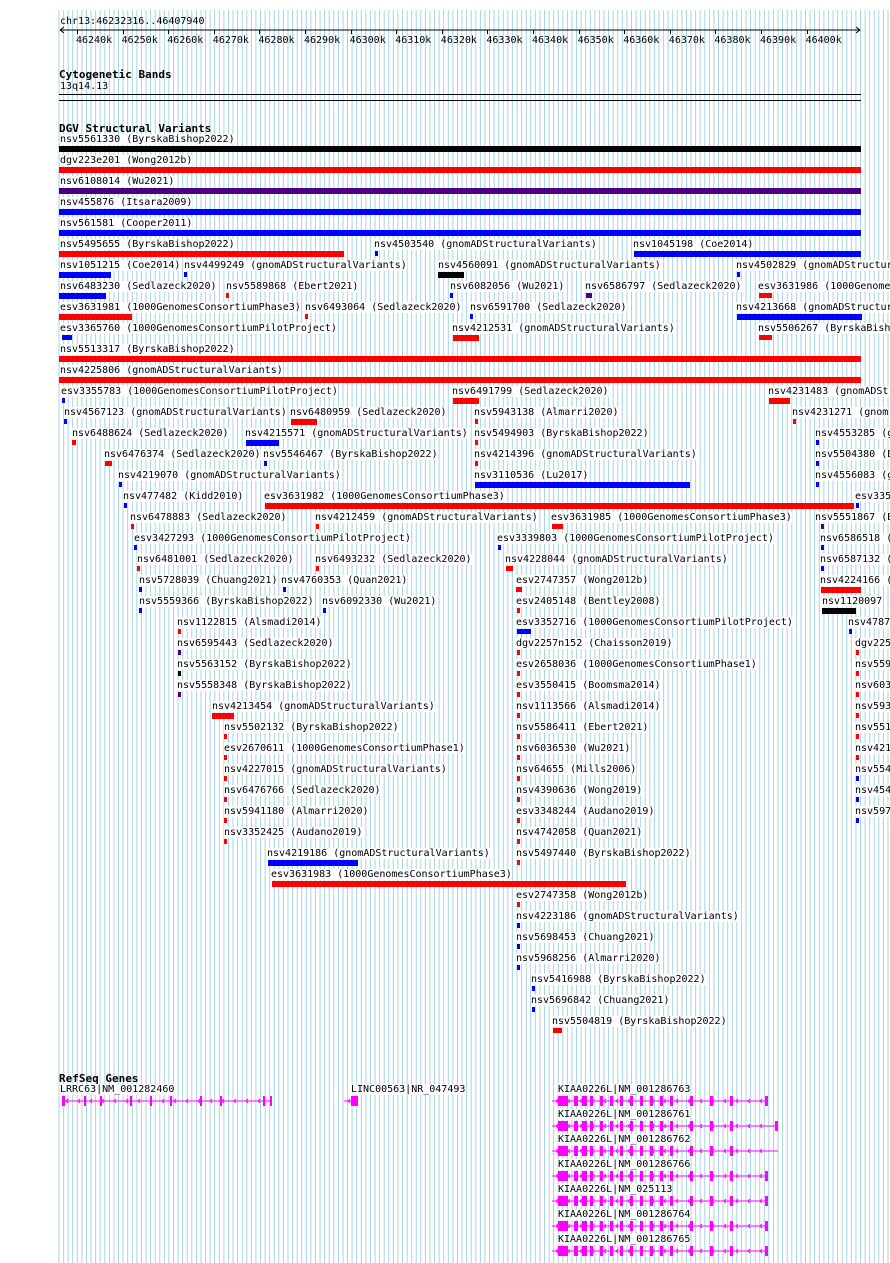 The height and width of the screenshot is (1263, 890). What do you see at coordinates (546, 412) in the screenshot?
I see `variant-label: nsv5943138 (Almarri2020)` at bounding box center [546, 412].